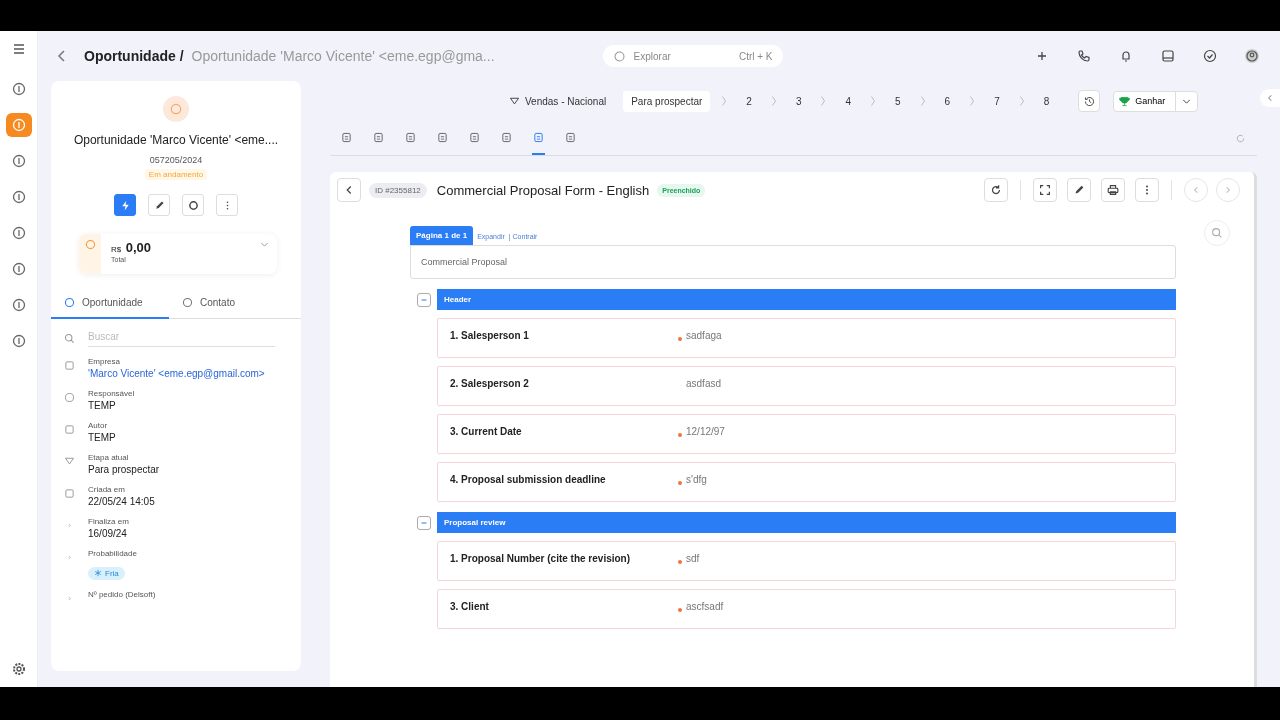 The width and height of the screenshot is (1280, 720). I want to click on field-label: Responsável, so click(111, 393).